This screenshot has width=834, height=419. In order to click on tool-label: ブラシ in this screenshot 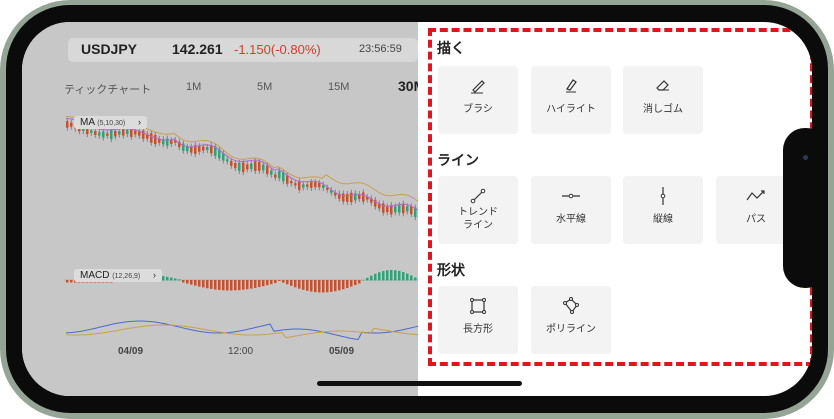, I will do `click(478, 109)`.